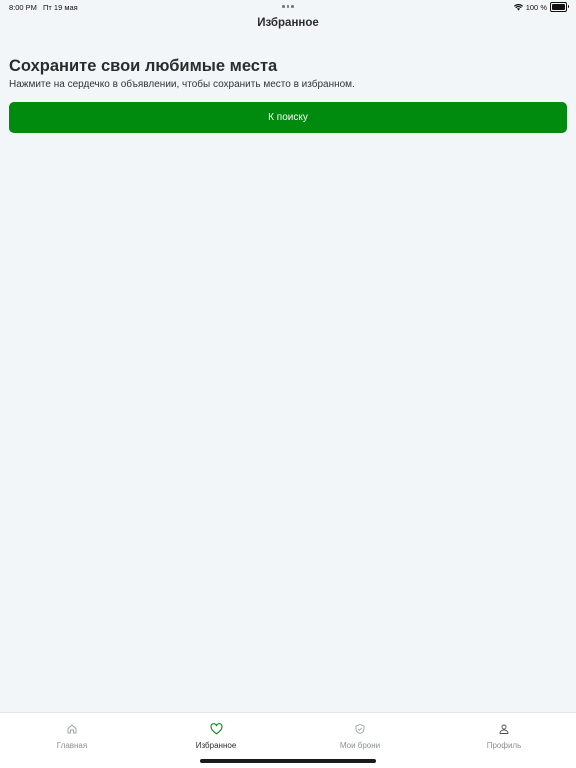 The height and width of the screenshot is (768, 576). What do you see at coordinates (72, 732) in the screenshot?
I see `home-icon` at bounding box center [72, 732].